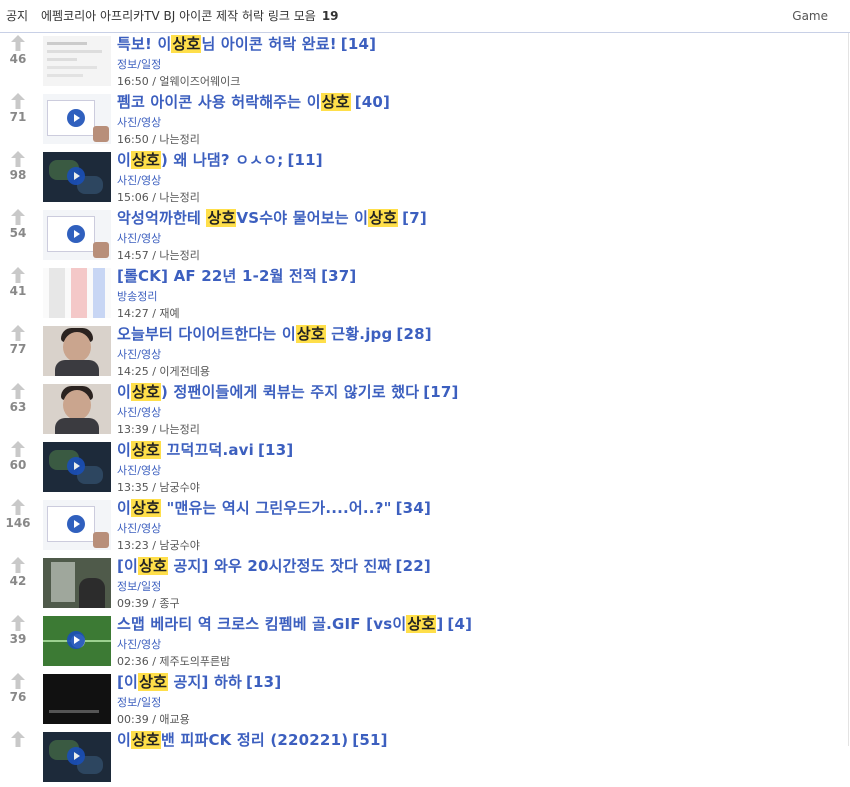  I want to click on vote-box: 76, so click(18, 688).